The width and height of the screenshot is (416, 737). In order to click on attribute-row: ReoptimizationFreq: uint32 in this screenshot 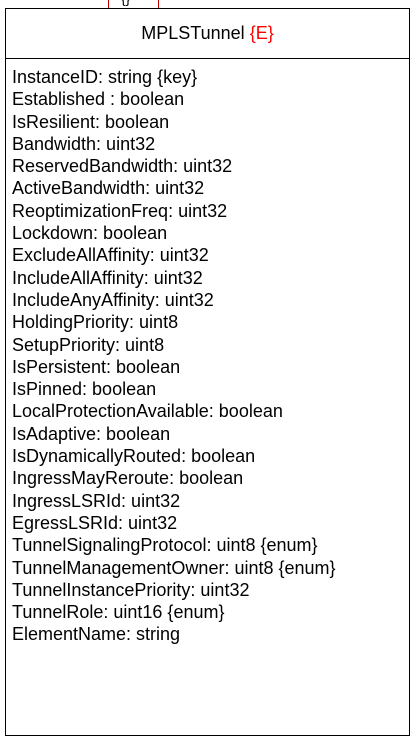, I will do `click(120, 210)`.